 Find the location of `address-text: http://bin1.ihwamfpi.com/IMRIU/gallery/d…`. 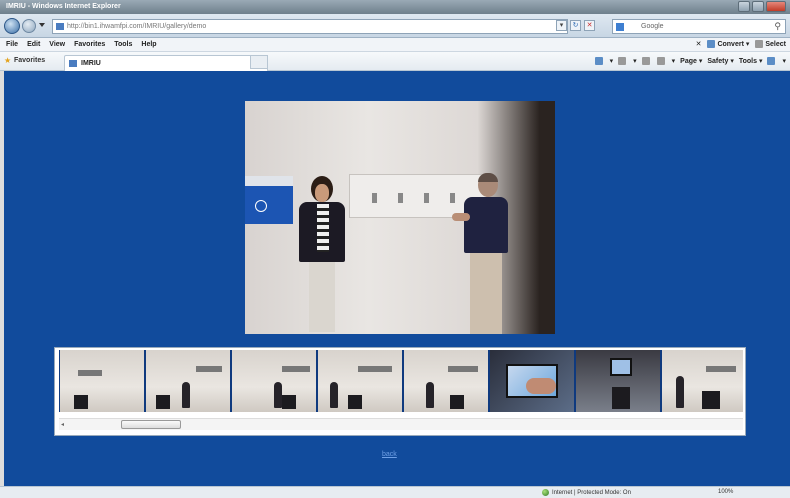

address-text: http://bin1.ihwamfpi.com/IMRIU/gallery/d… is located at coordinates (137, 26).